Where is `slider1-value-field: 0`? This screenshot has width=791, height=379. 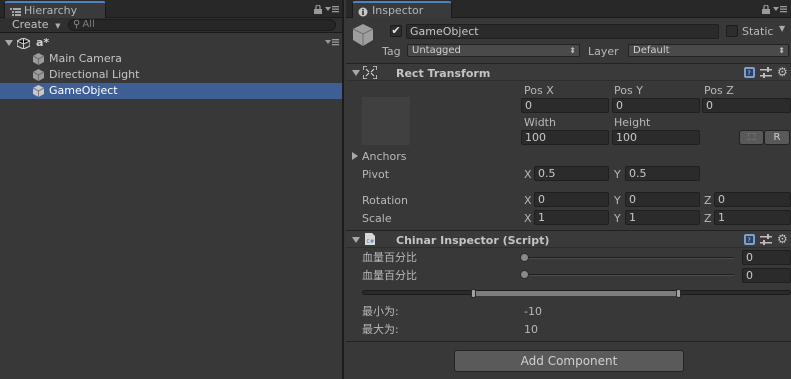 slider1-value-field: 0 is located at coordinates (766, 257).